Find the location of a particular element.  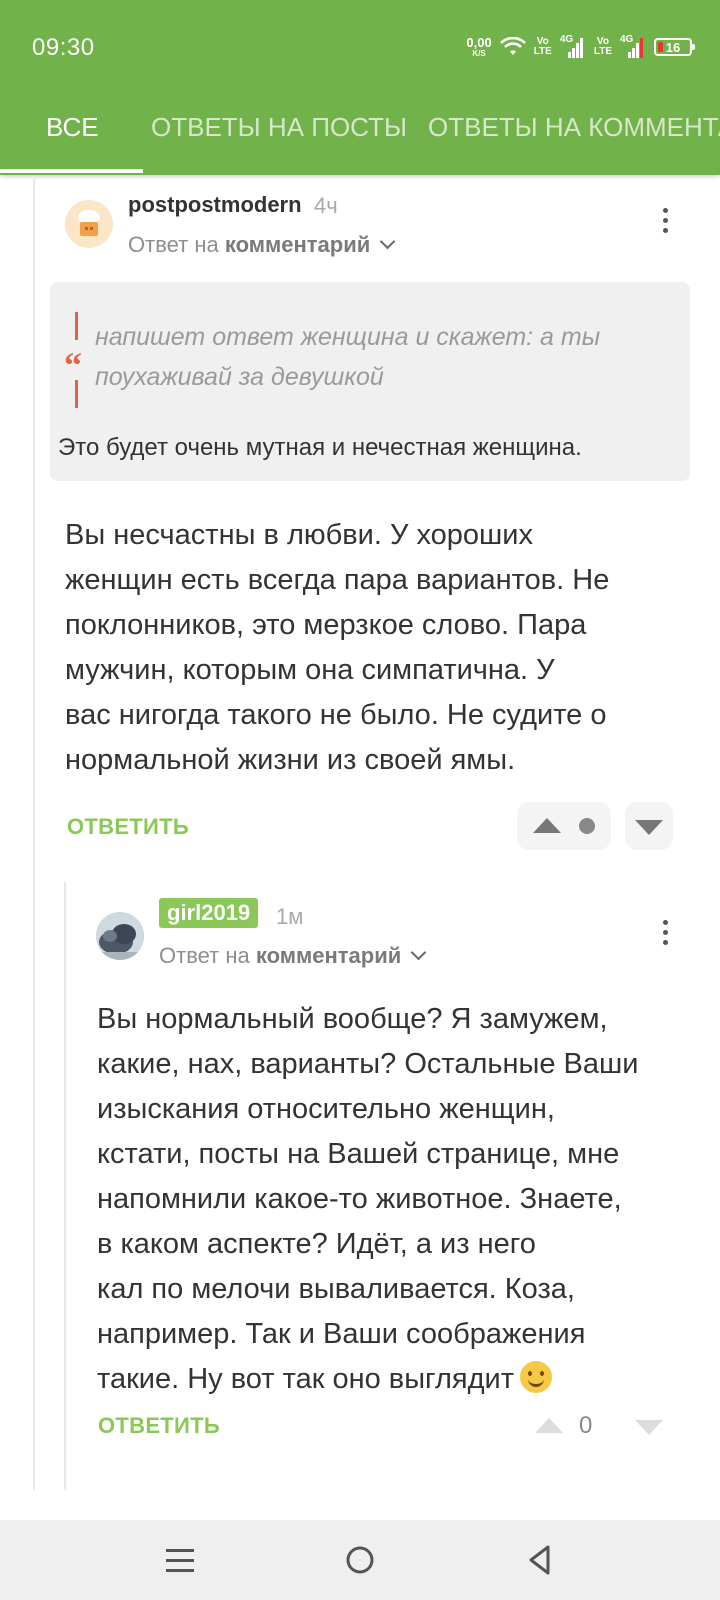

system-nav-bar is located at coordinates (360, 1560).